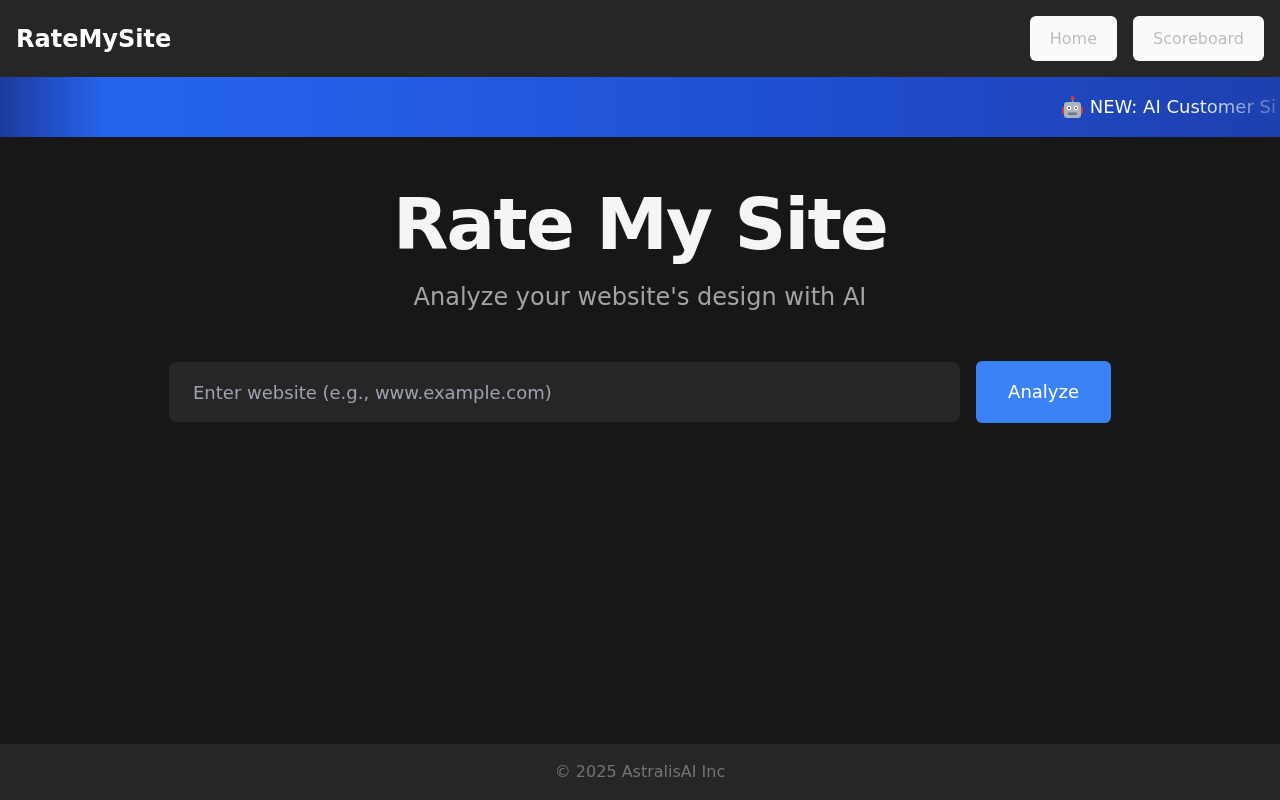 This screenshot has height=800, width=1280. What do you see at coordinates (640, 772) in the screenshot?
I see `copyright-text: © 2025 AstralisAI Inc` at bounding box center [640, 772].